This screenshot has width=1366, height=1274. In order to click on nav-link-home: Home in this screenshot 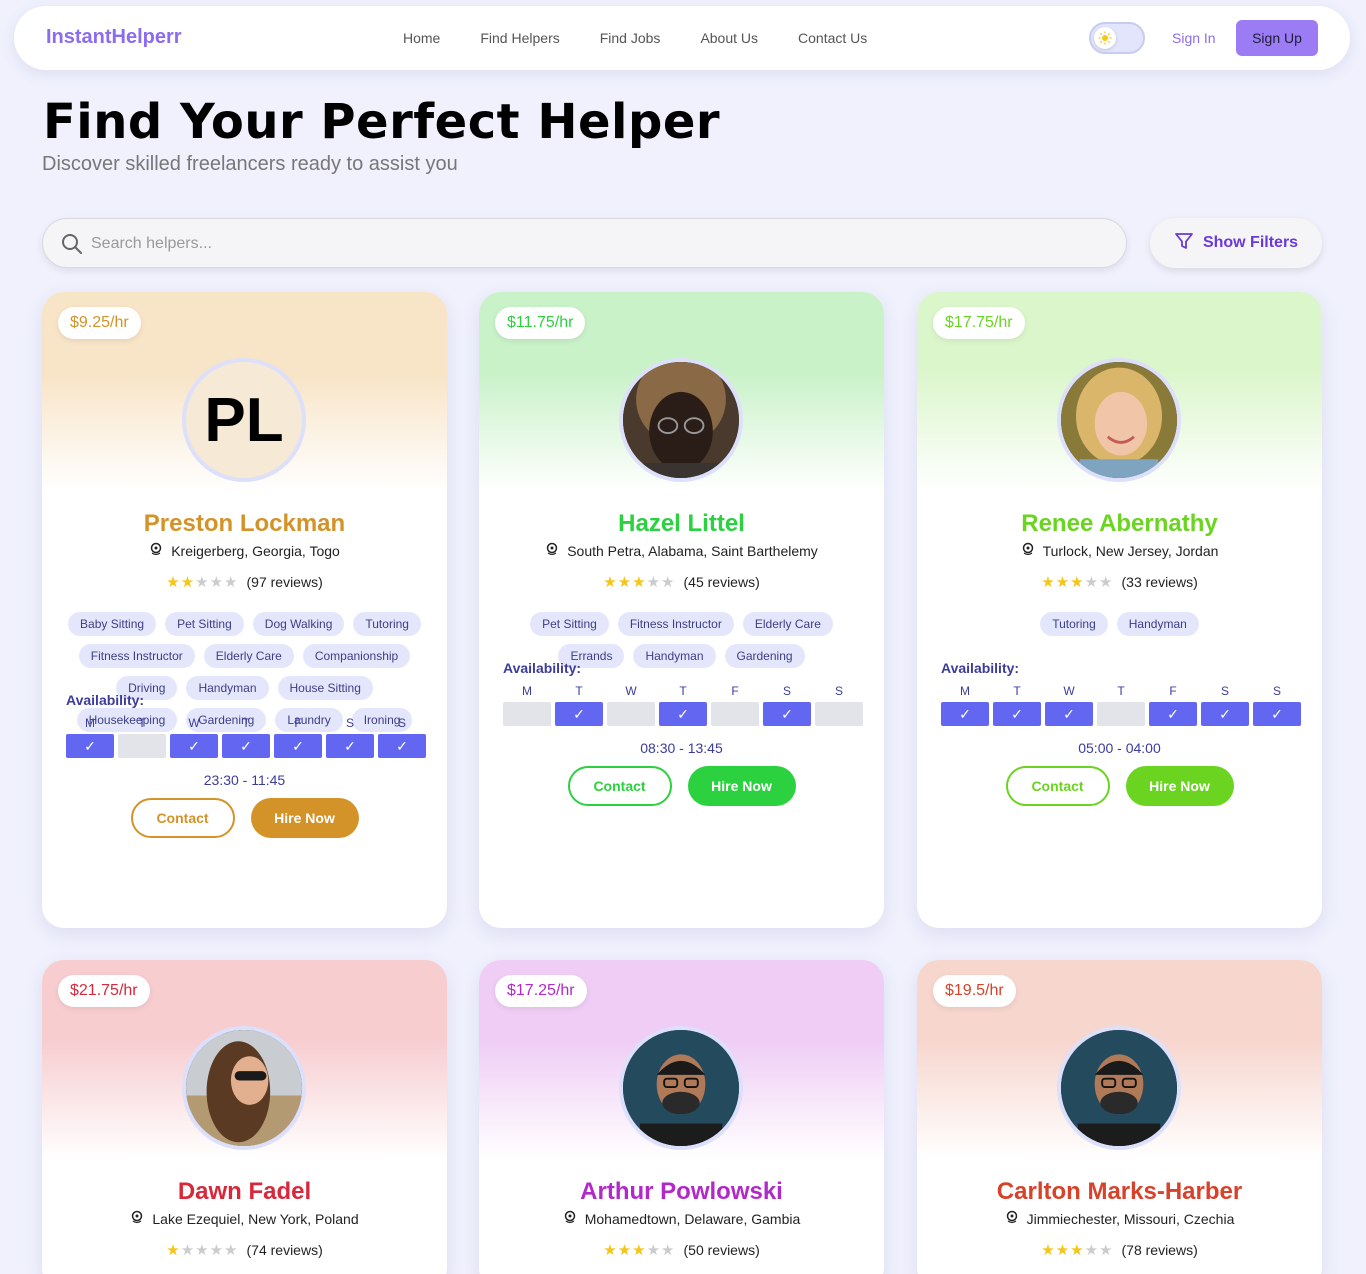, I will do `click(421, 38)`.